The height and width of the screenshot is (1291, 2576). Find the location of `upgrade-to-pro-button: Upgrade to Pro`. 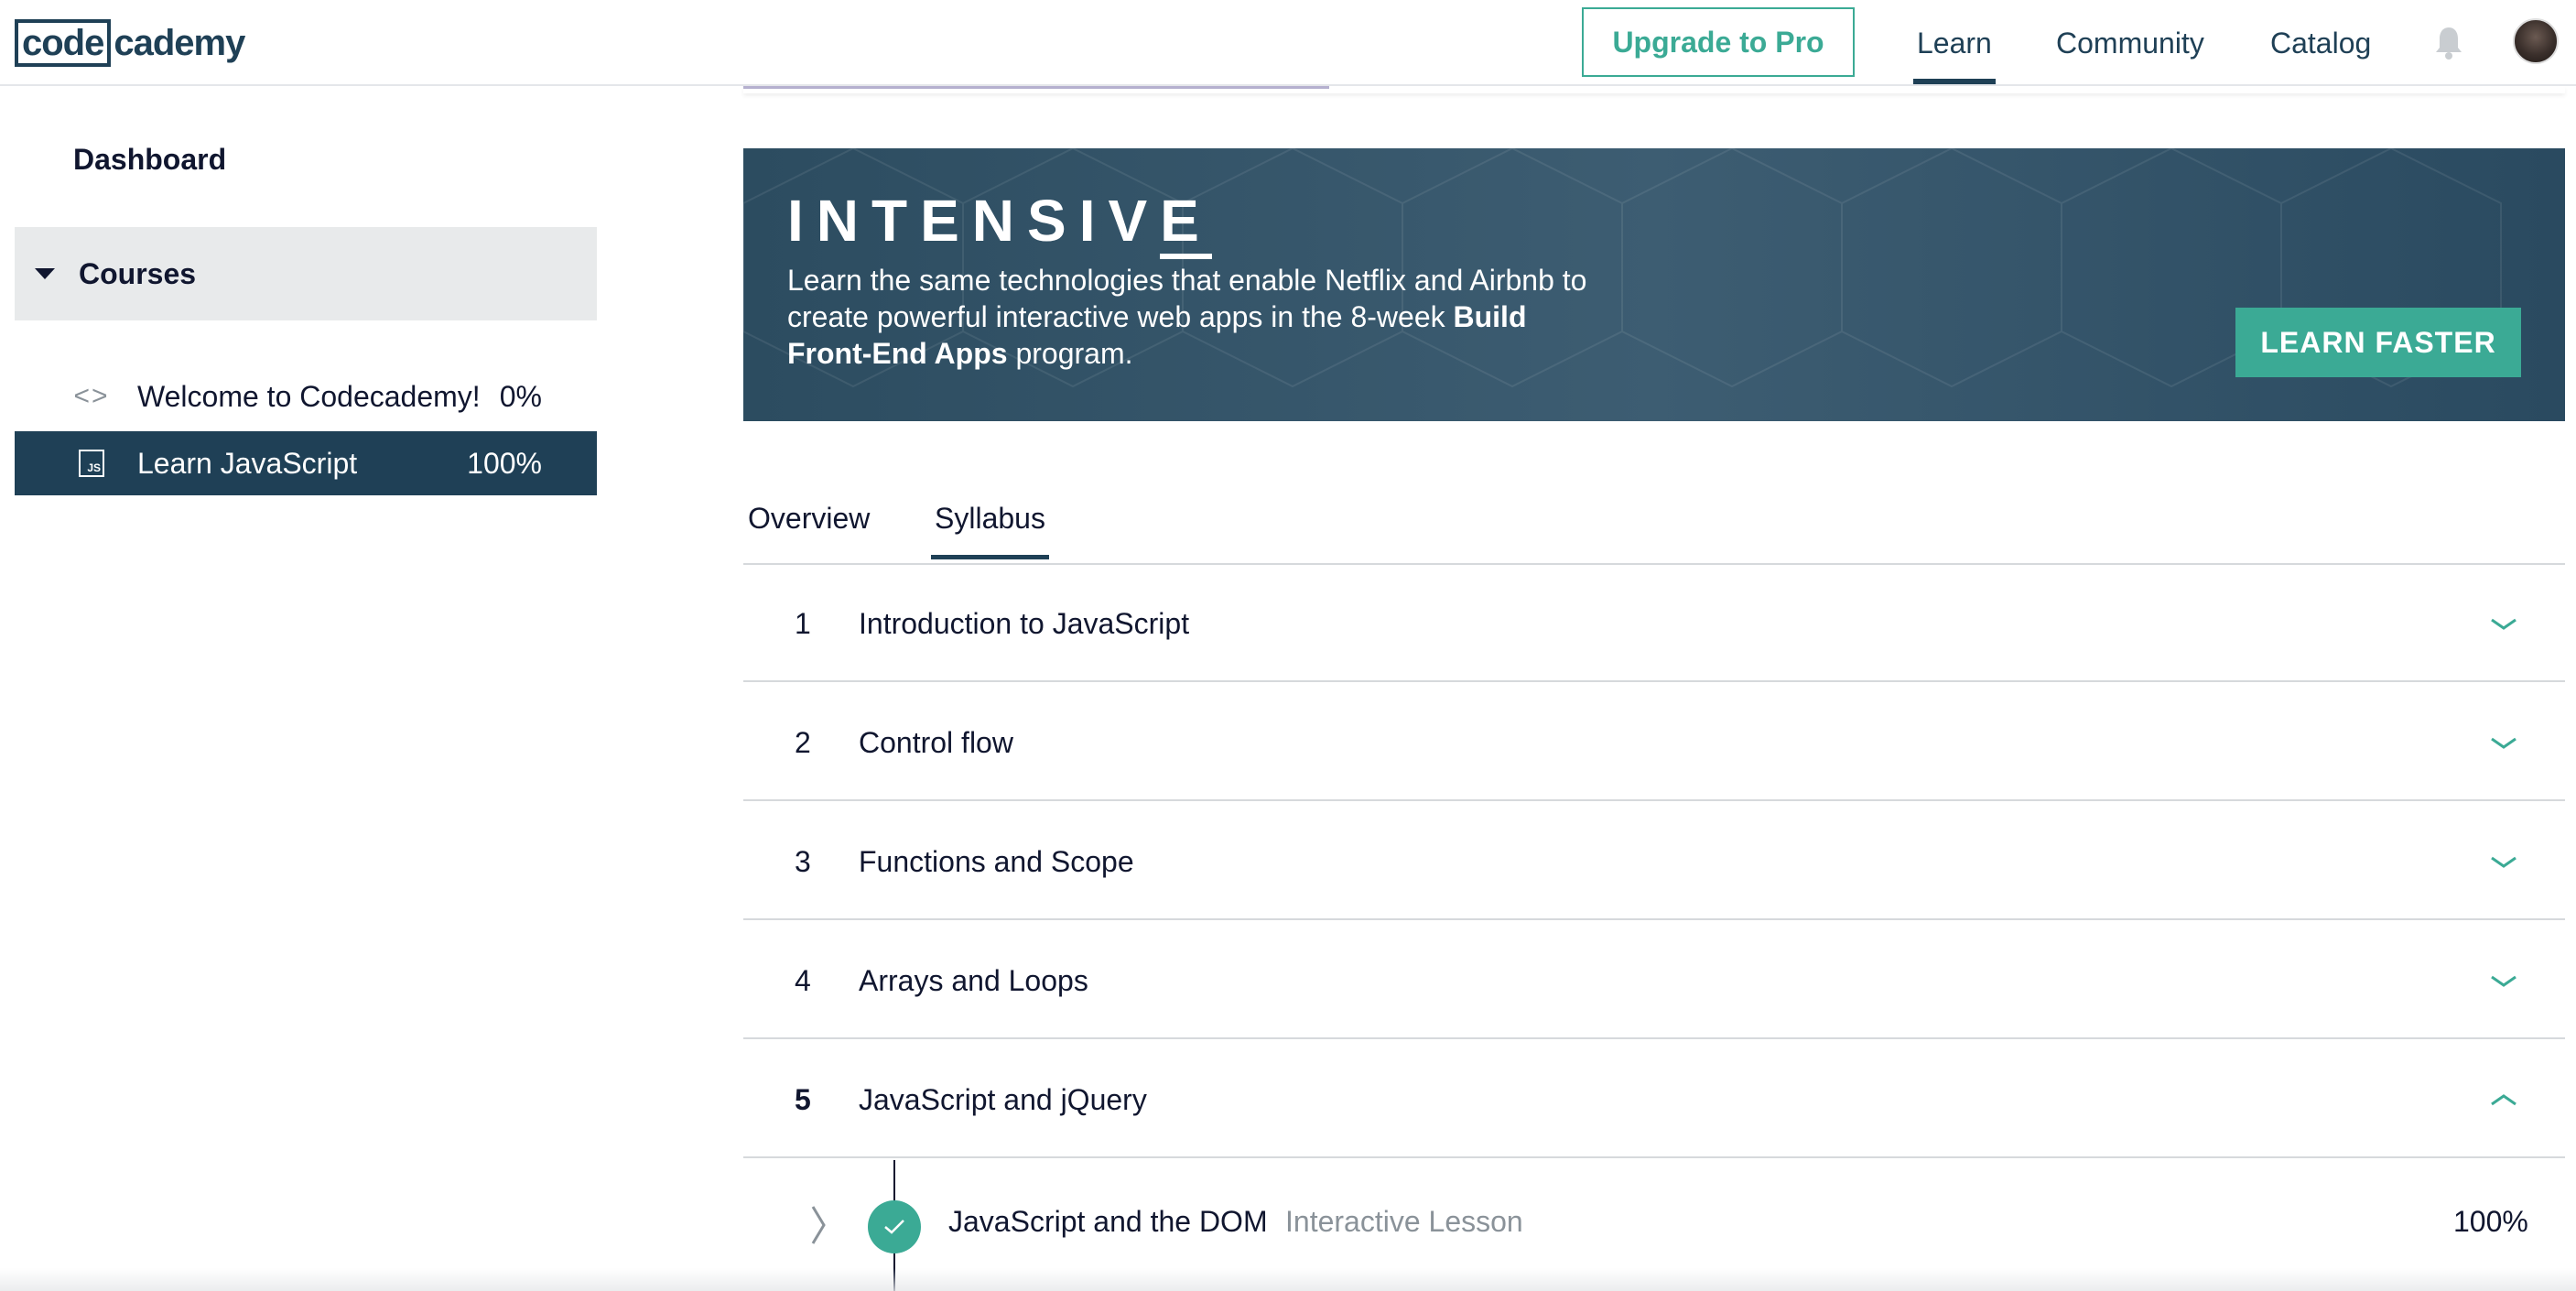

upgrade-to-pro-button: Upgrade to Pro is located at coordinates (1719, 42).